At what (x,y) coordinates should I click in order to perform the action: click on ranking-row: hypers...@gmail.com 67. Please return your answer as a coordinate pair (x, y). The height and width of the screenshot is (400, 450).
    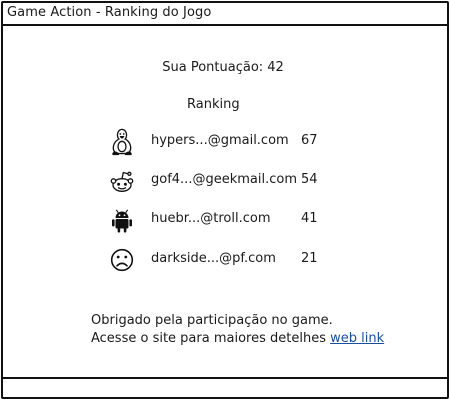
    Looking at the image, I should click on (223, 142).